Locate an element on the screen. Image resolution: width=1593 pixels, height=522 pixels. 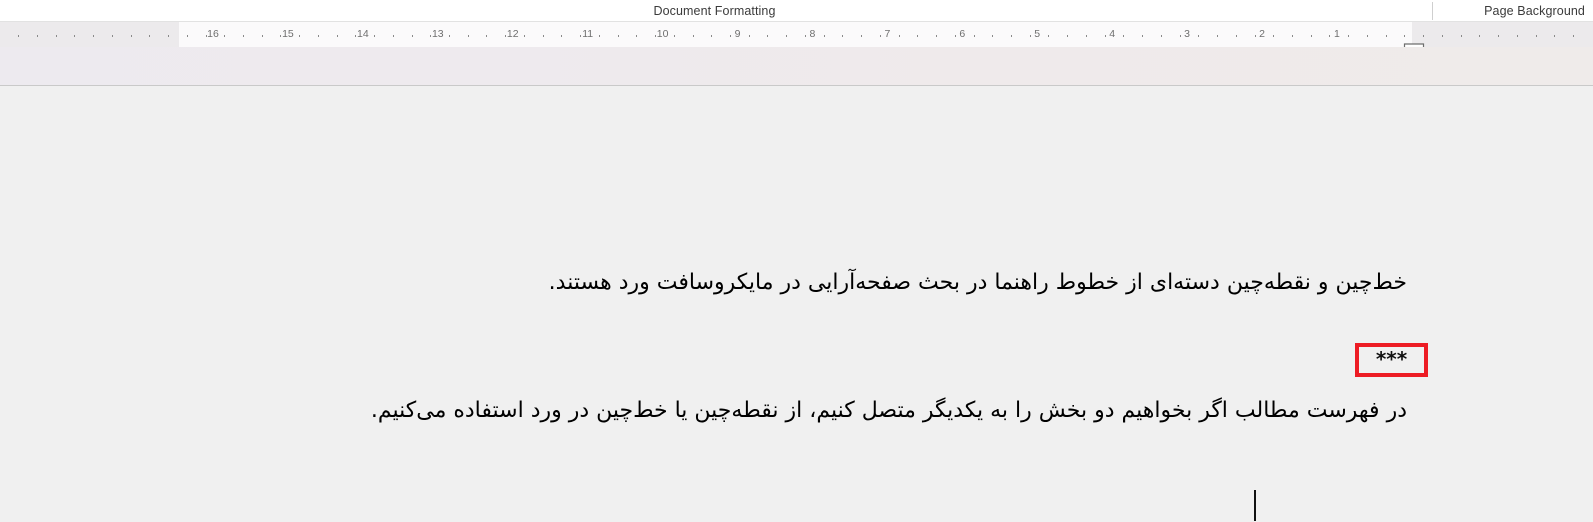
ruler-number: 14 is located at coordinates (363, 34).